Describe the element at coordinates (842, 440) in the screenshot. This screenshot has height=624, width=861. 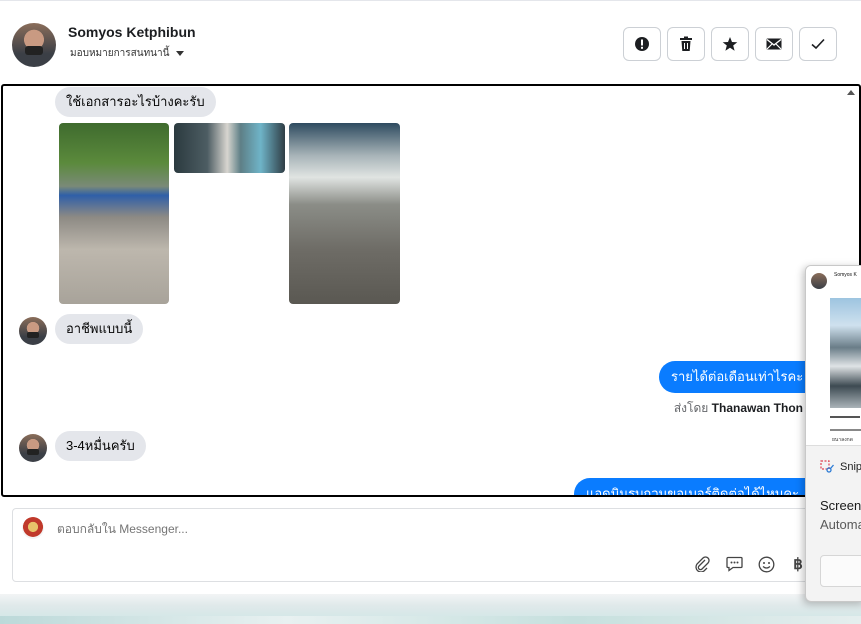
I see `thumbnail-footer: ยนาลงกด` at that location.